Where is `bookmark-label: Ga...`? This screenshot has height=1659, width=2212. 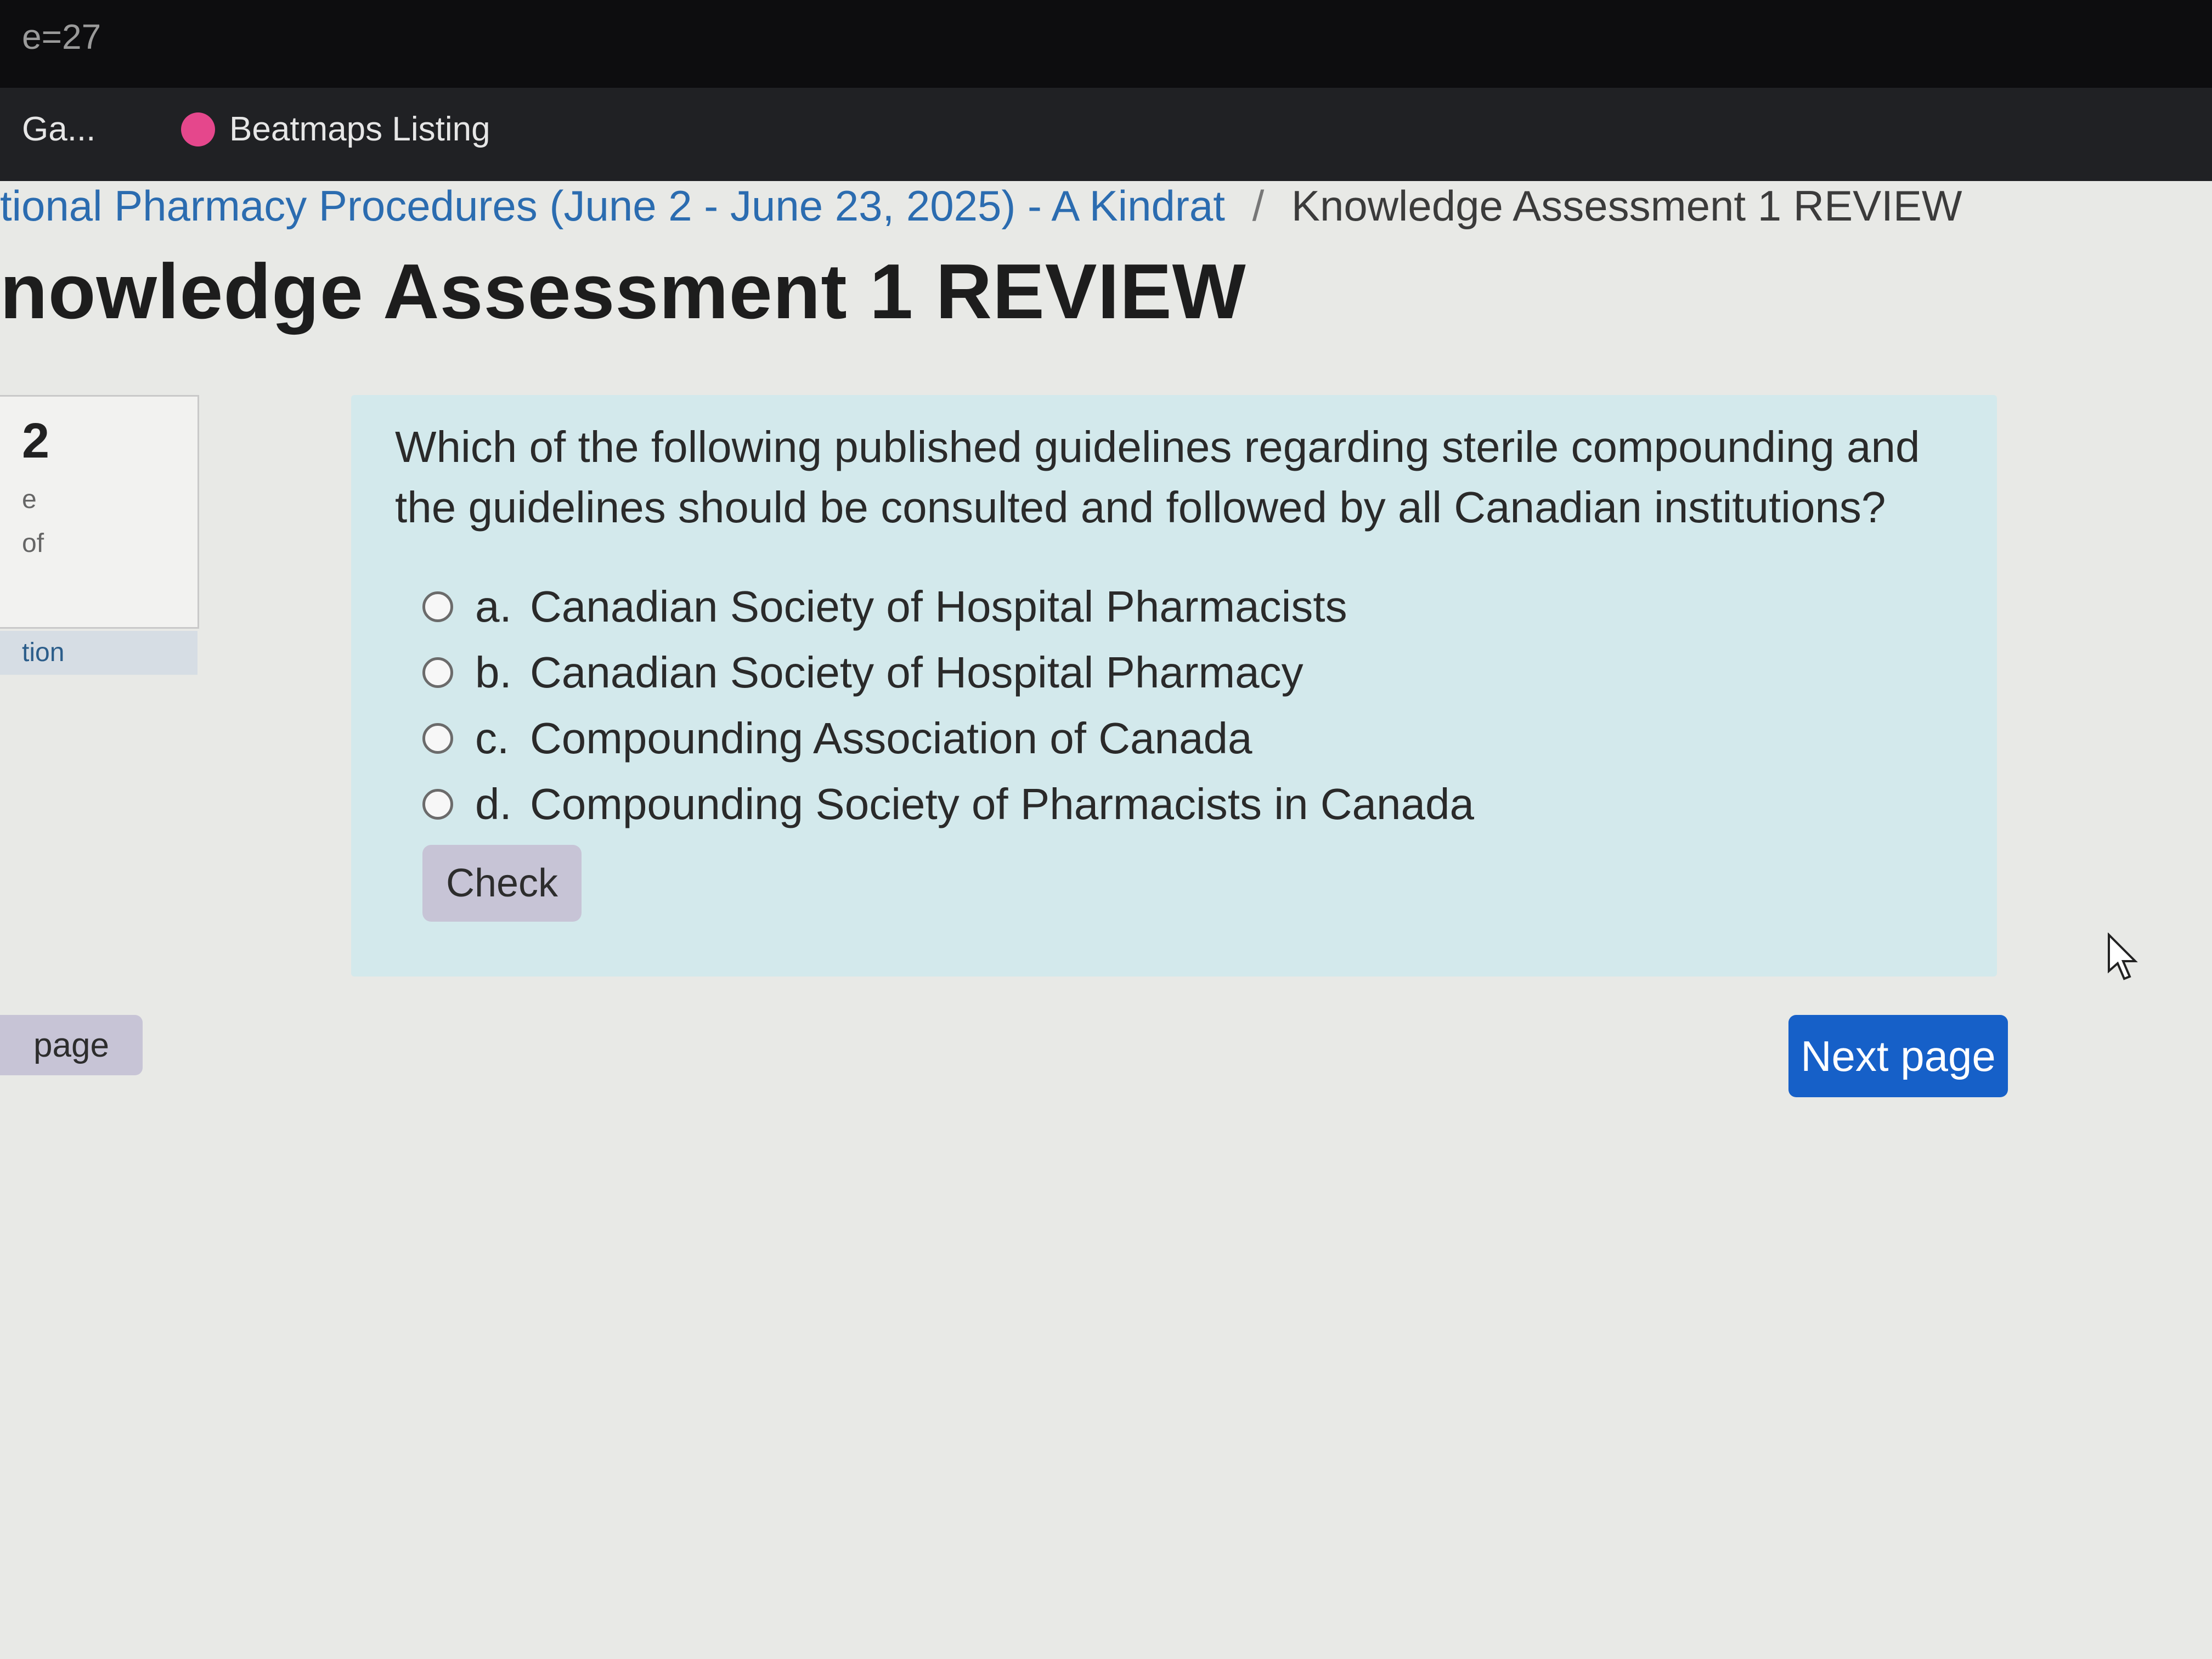 bookmark-label: Ga... is located at coordinates (59, 129).